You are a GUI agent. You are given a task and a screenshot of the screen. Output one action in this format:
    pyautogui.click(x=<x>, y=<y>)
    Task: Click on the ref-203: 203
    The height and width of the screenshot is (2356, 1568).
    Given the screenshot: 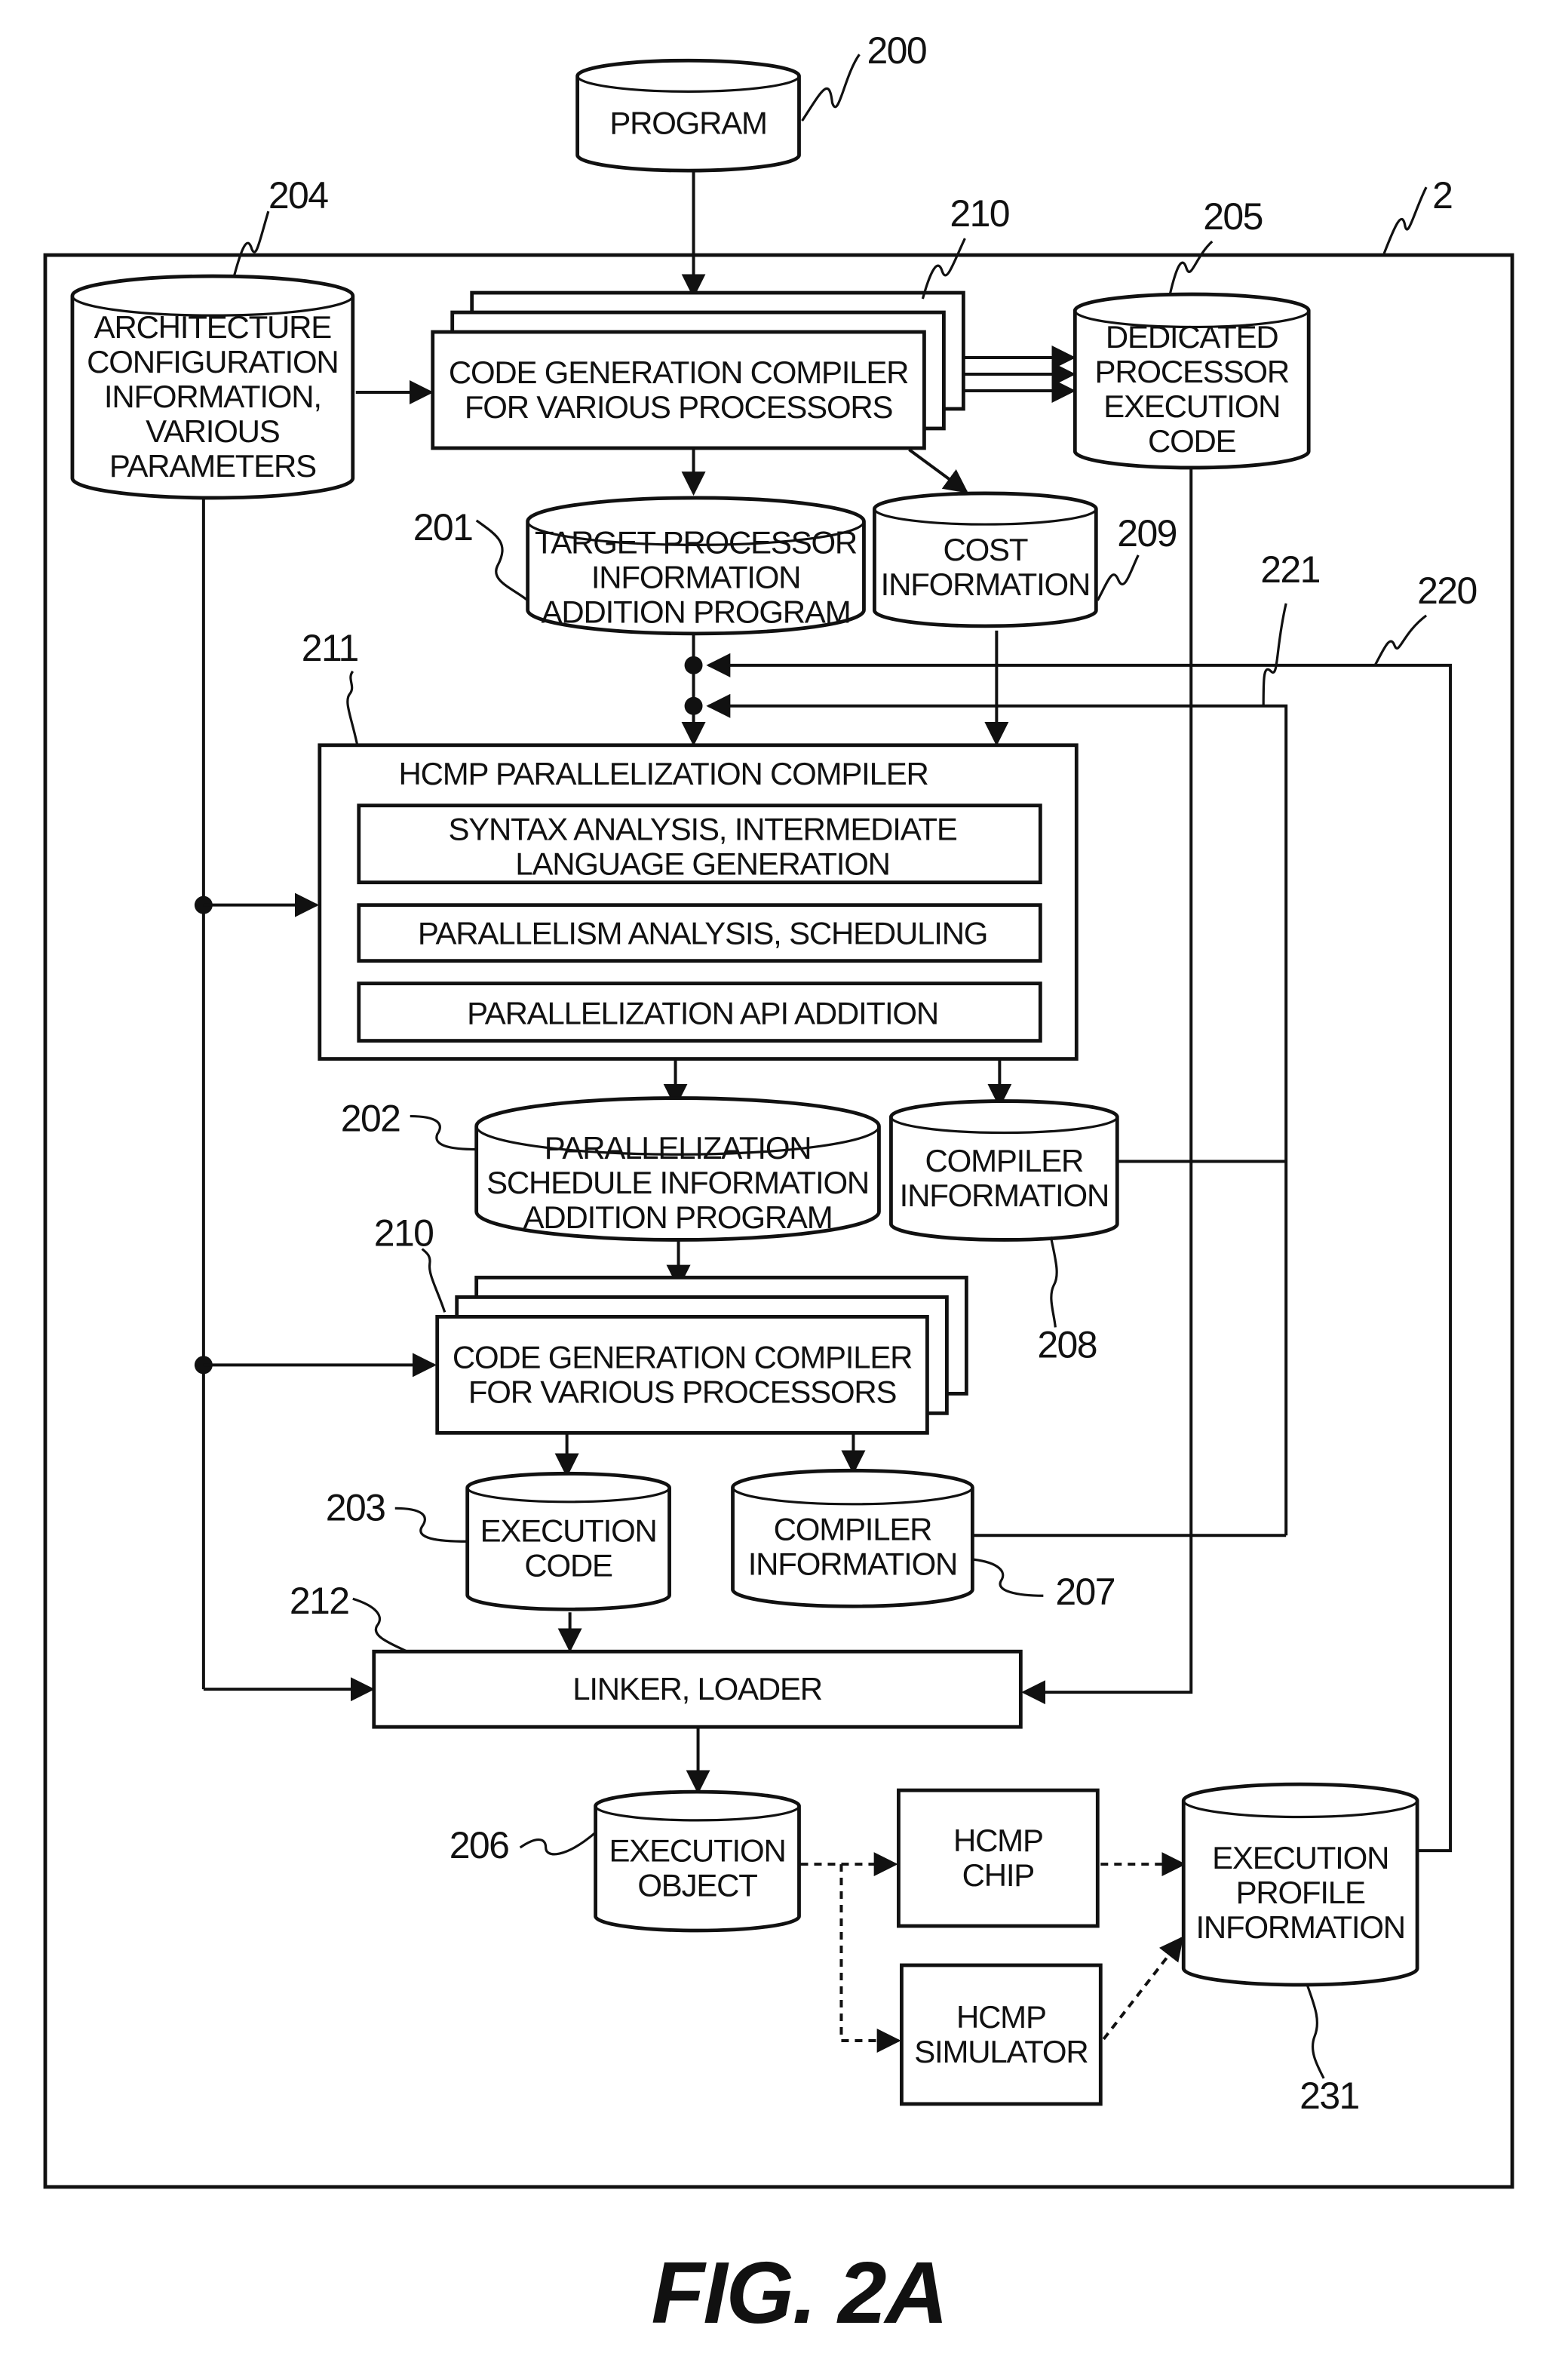 What is the action you would take?
    pyautogui.click(x=355, y=1507)
    